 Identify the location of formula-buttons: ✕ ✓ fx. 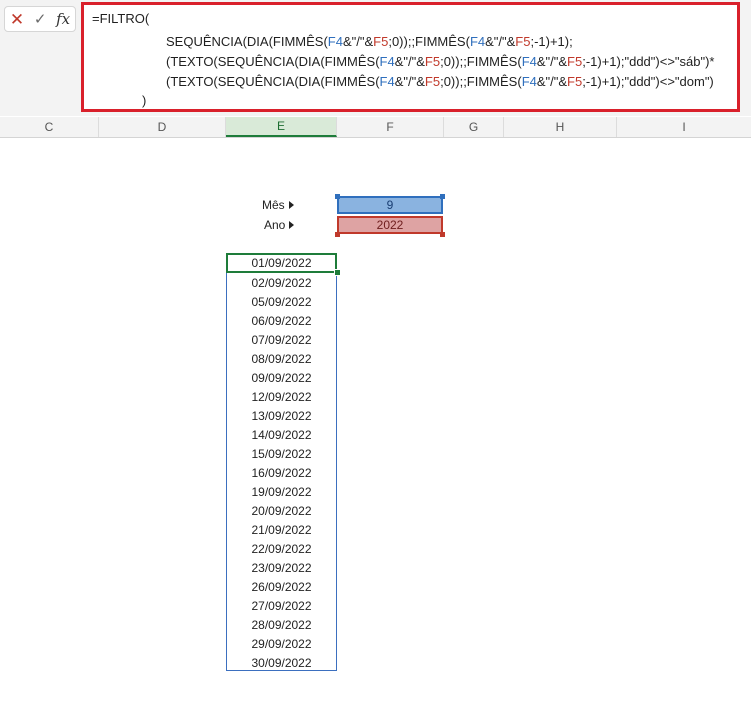
(40, 19).